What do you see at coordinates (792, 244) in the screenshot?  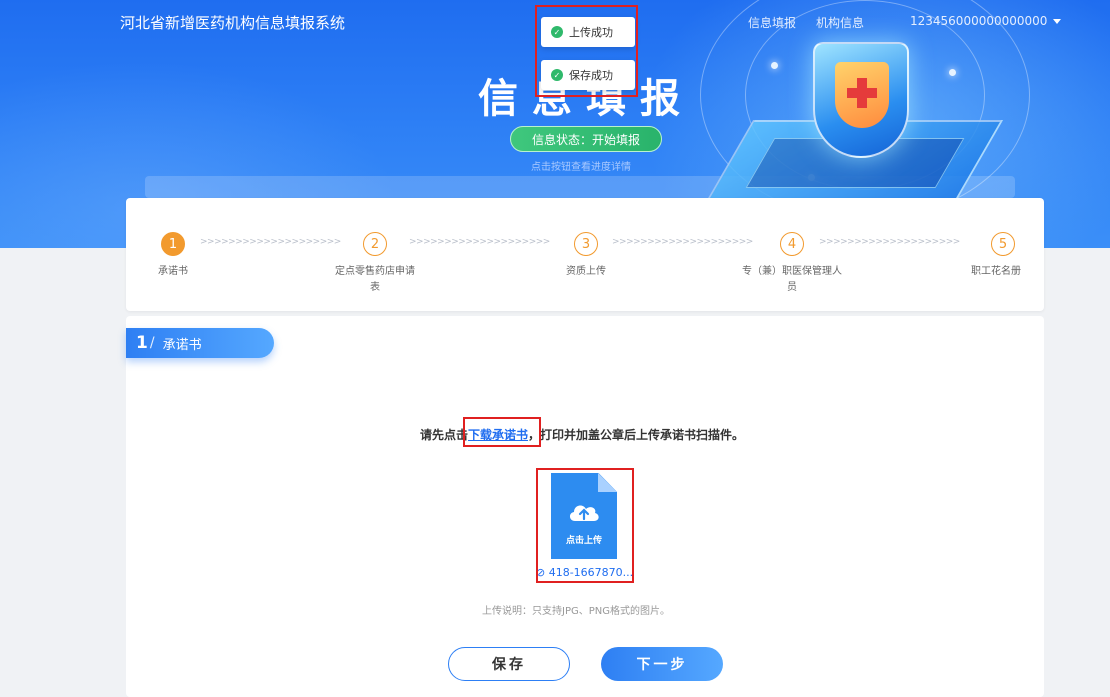 I see `step-4: 4` at bounding box center [792, 244].